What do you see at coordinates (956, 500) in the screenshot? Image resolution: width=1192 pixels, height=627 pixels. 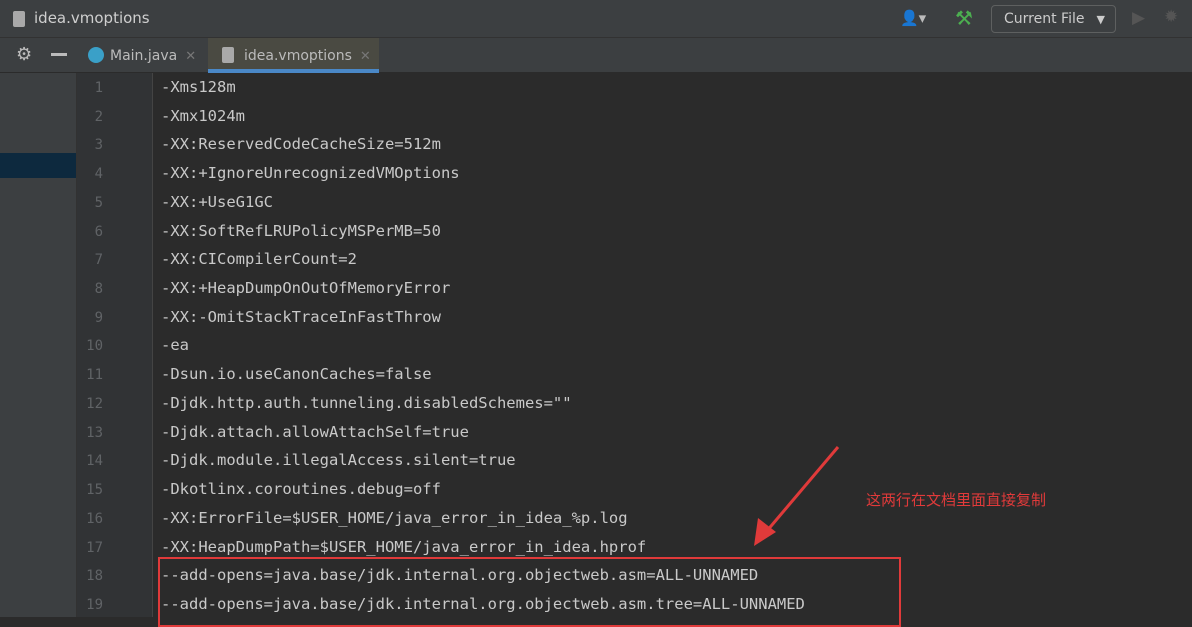 I see `annotation-text: 这两行在文档里面直接复制` at bounding box center [956, 500].